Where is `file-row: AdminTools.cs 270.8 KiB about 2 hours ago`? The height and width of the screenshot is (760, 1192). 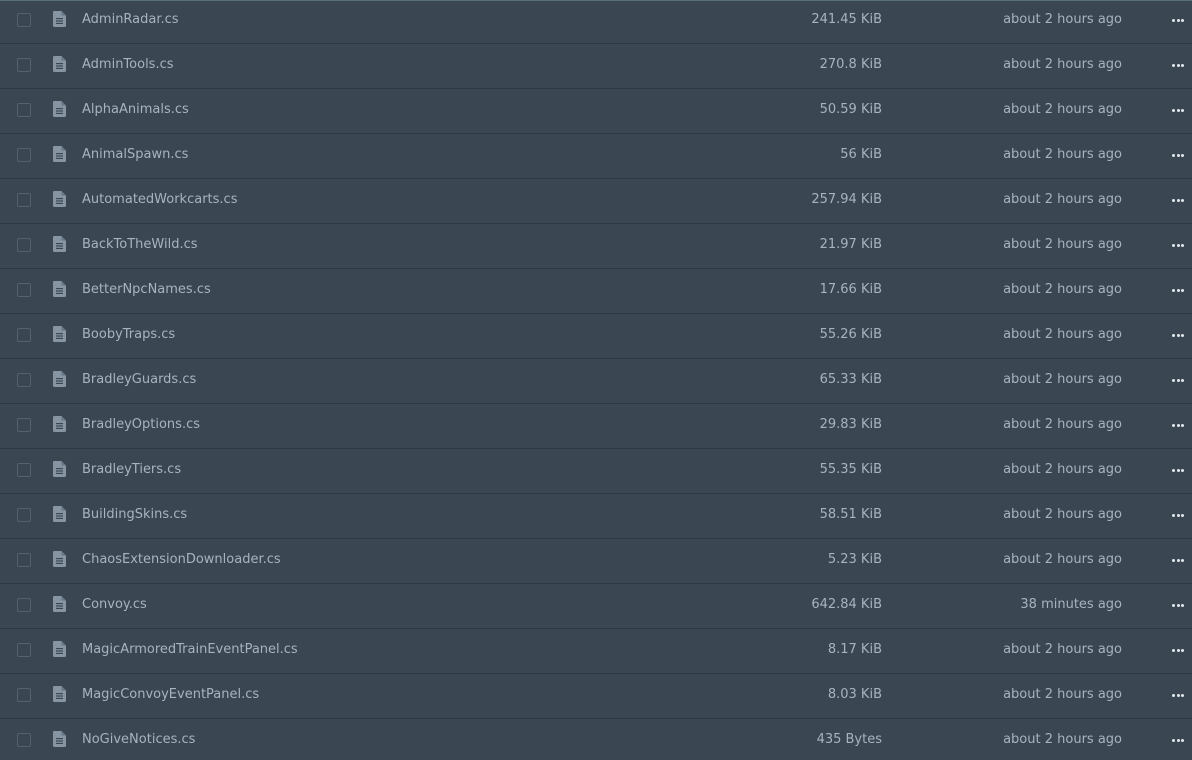 file-row: AdminTools.cs 270.8 KiB about 2 hours ago is located at coordinates (596, 66).